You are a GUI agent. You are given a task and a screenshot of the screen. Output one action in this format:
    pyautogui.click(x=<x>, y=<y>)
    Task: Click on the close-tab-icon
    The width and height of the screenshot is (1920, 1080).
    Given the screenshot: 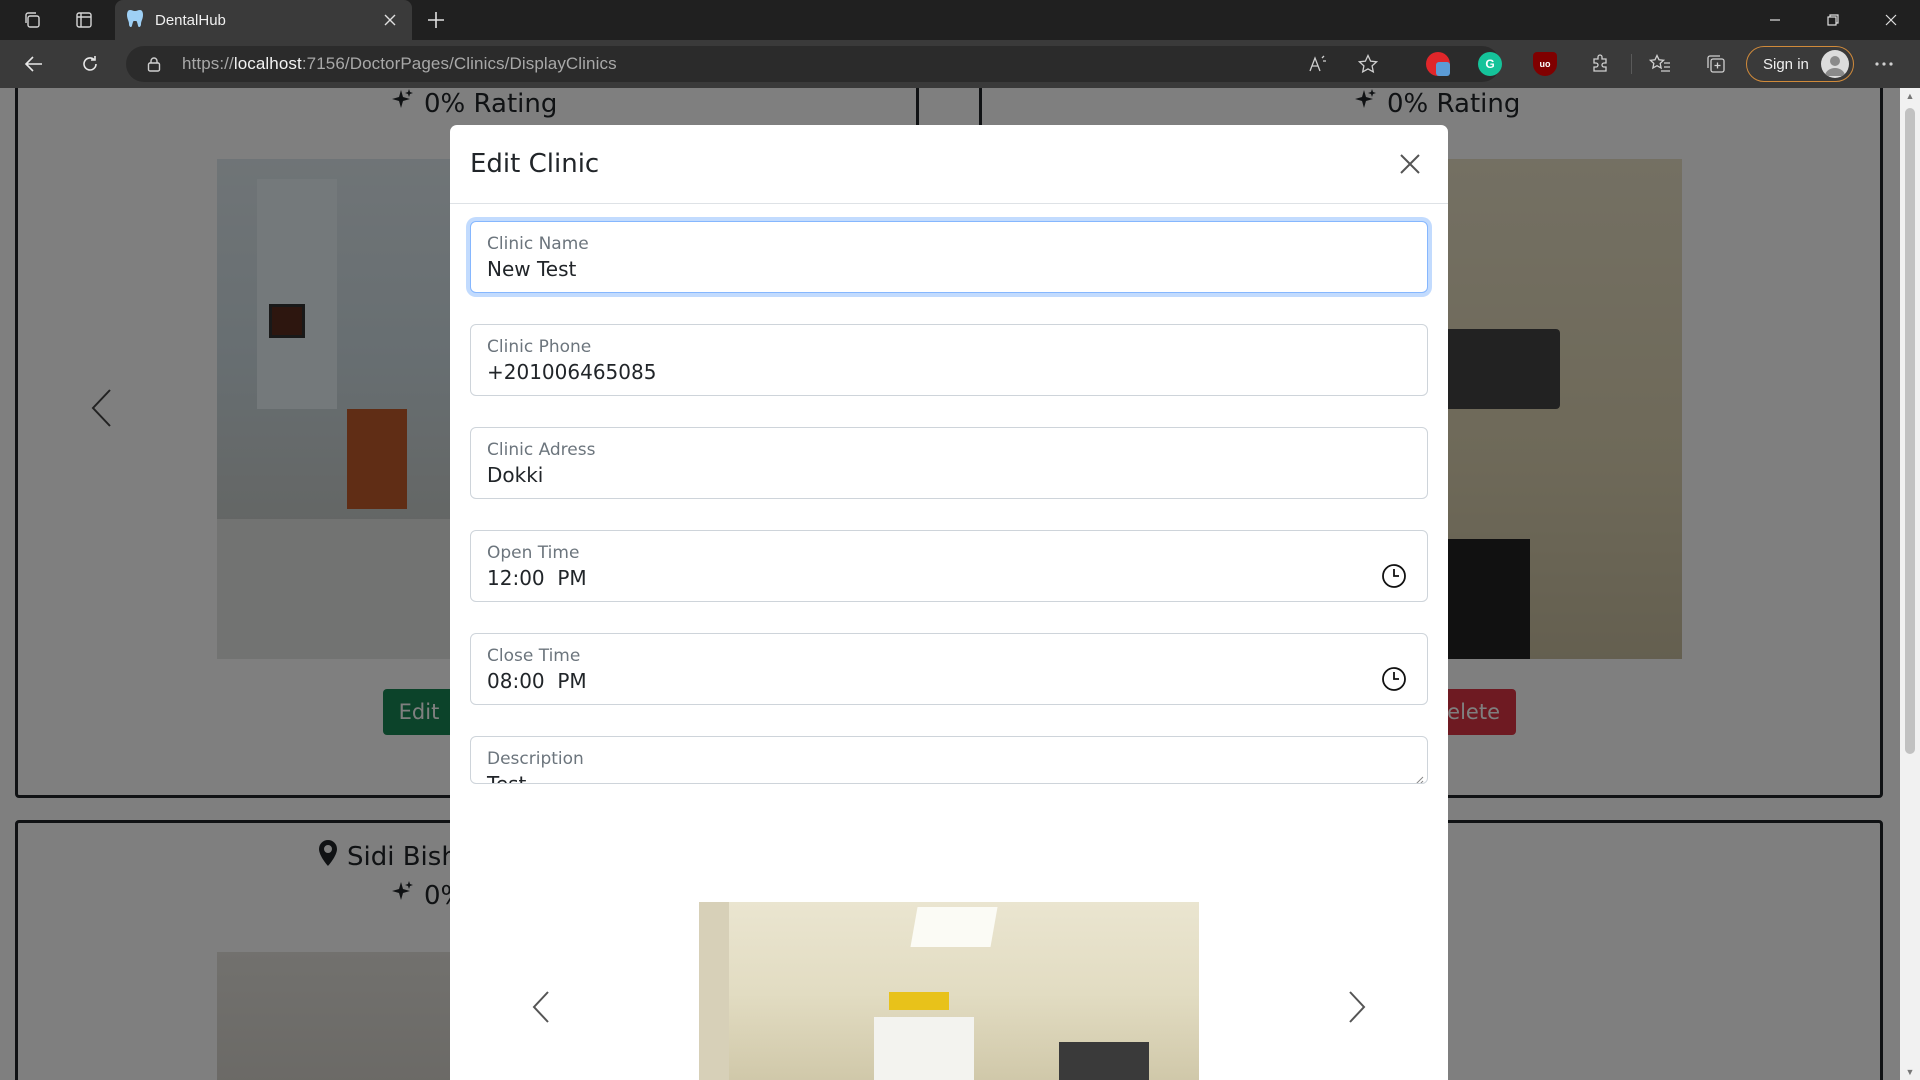 What is the action you would take?
    pyautogui.click(x=390, y=20)
    